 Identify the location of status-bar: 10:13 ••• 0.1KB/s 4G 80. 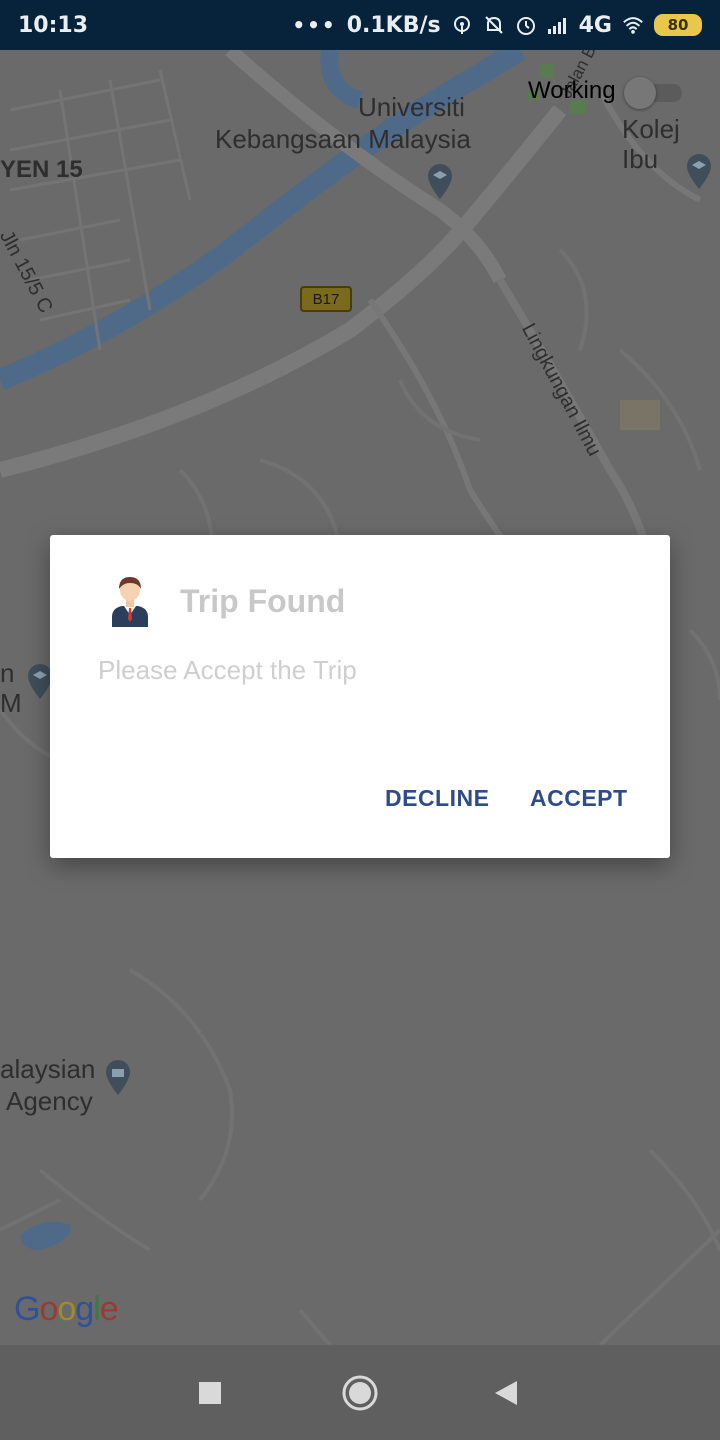
(360, 25).